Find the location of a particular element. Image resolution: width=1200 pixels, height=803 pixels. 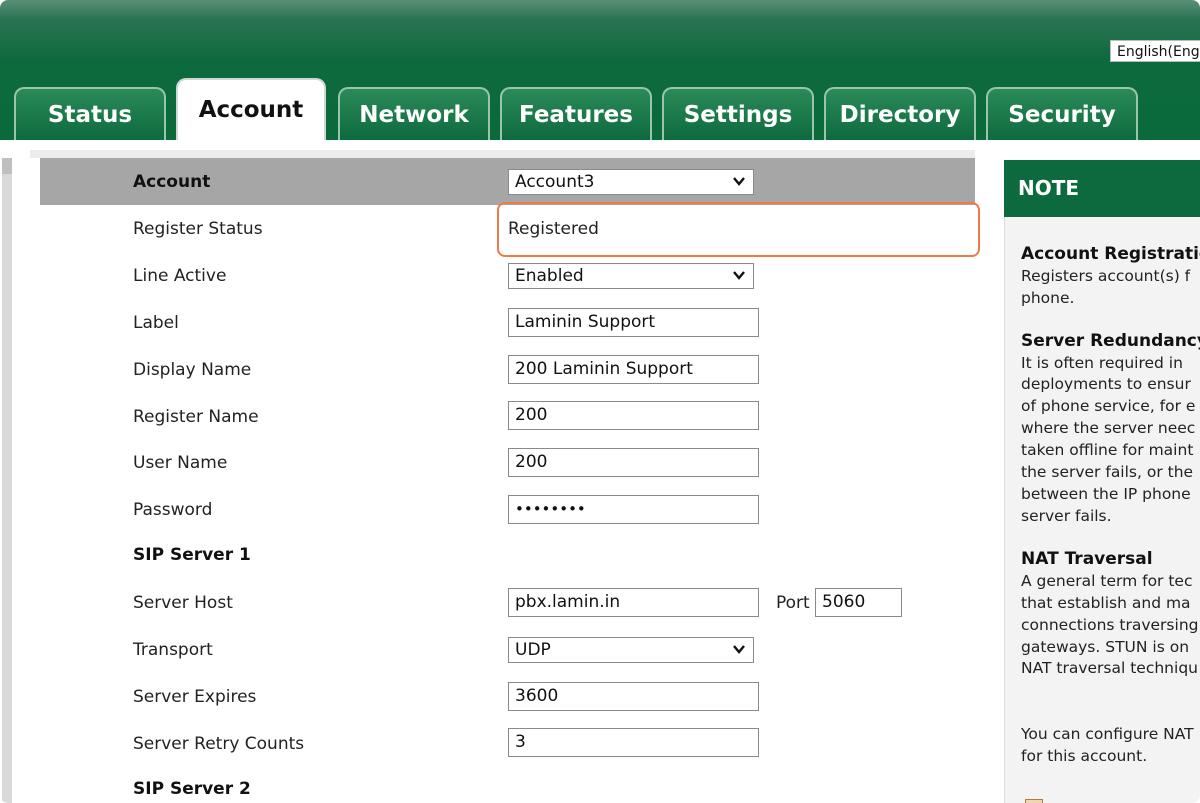

server-expires-input: 3600 is located at coordinates (633, 696).